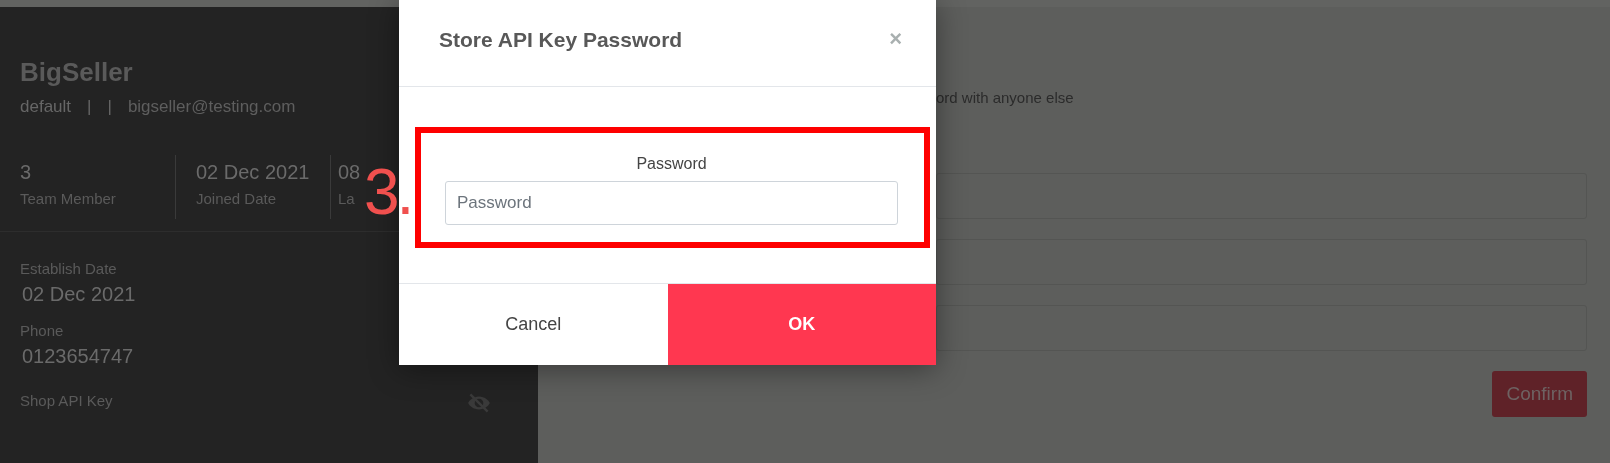  I want to click on stat-value: 3, so click(26, 172).